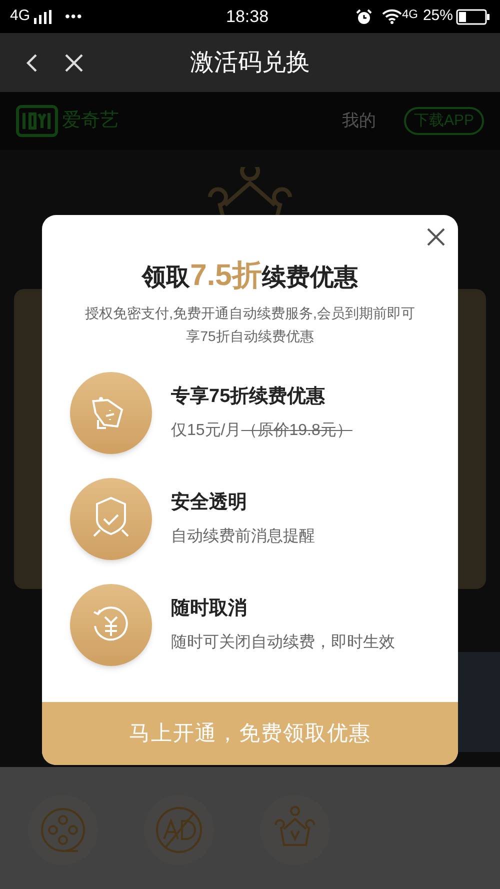 This screenshot has width=500, height=889. Describe the element at coordinates (32, 62) in the screenshot. I see `back-icon` at that location.